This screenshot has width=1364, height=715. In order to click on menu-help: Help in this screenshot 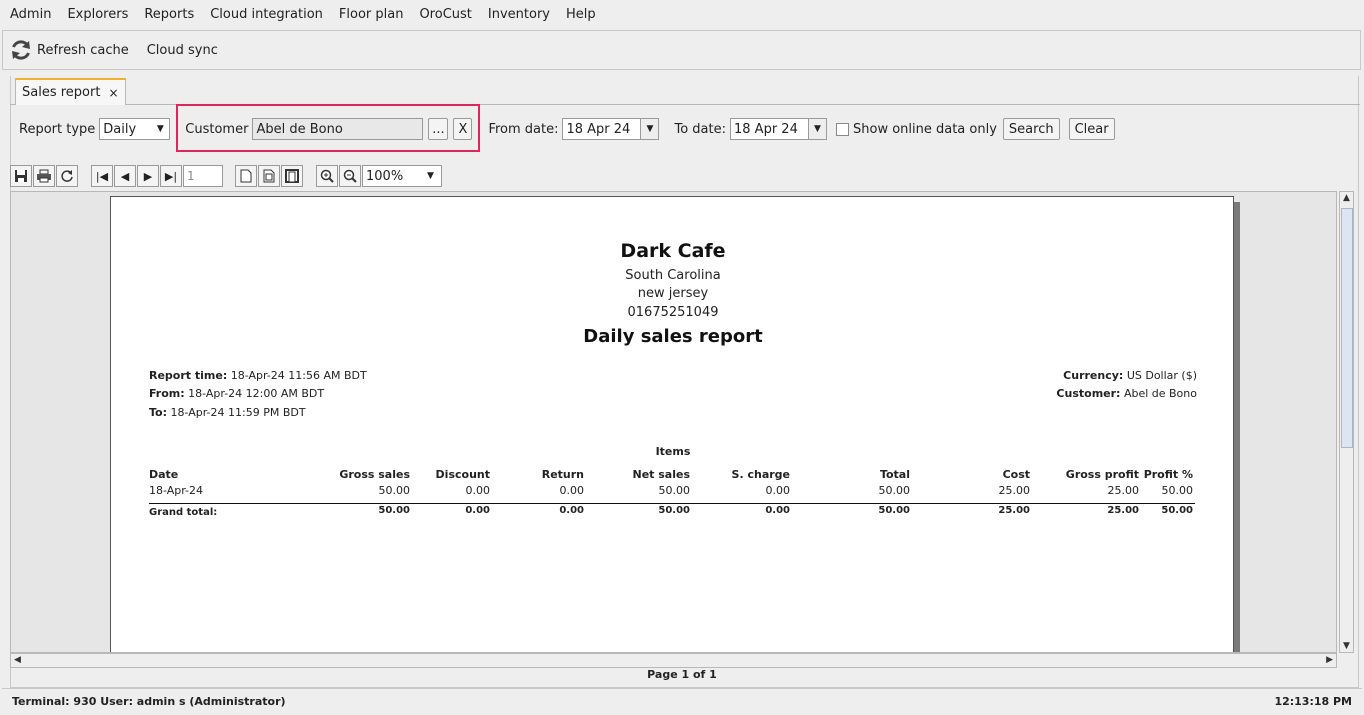, I will do `click(581, 15)`.